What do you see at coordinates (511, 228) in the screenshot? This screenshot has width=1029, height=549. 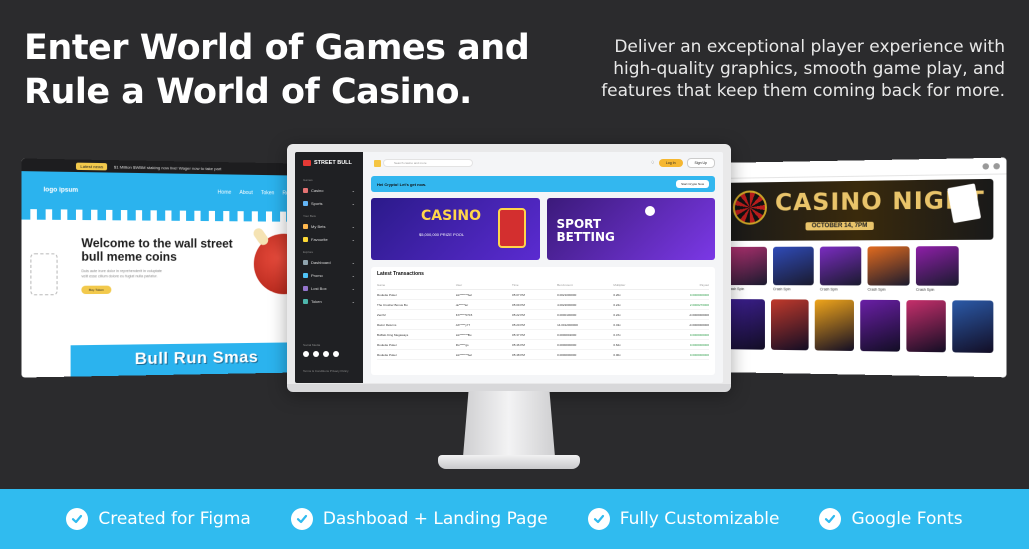 I see `slot-machine-icon` at bounding box center [511, 228].